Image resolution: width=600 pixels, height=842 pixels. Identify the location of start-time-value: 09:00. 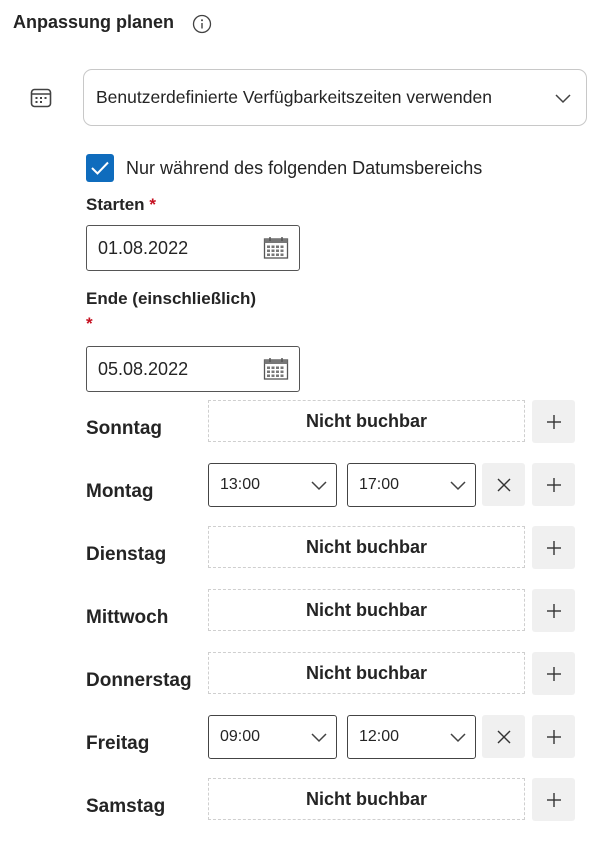
(240, 736).